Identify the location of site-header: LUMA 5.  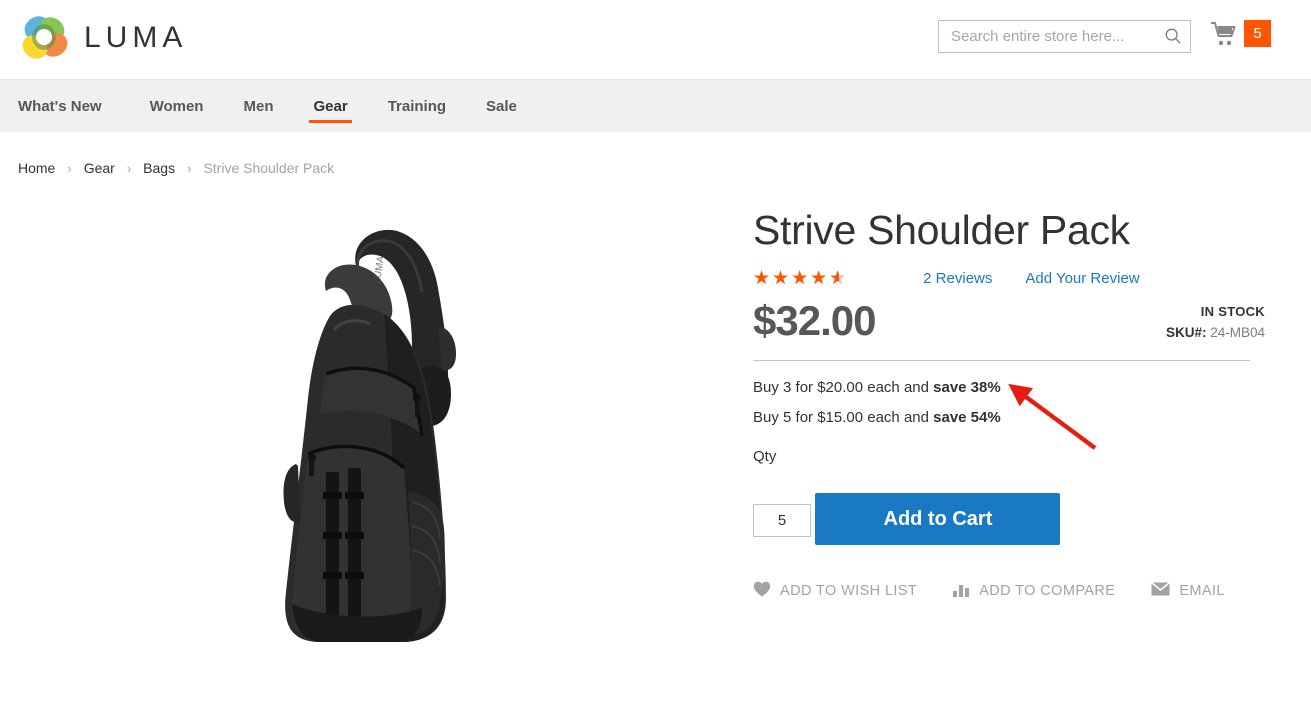
(655, 40).